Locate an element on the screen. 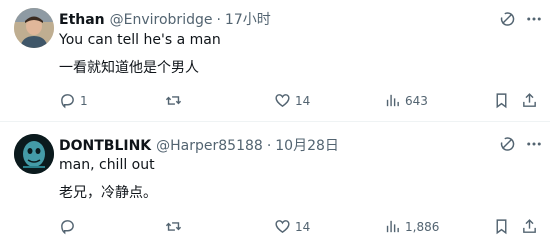  views-button: 643 is located at coordinates (406, 100).